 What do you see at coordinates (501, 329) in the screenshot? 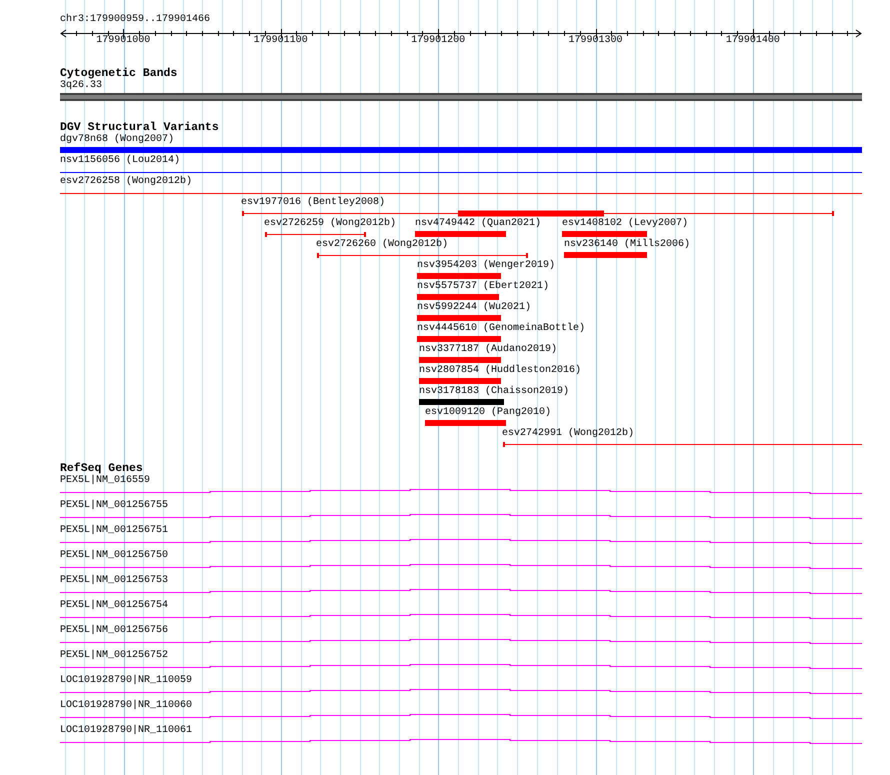
I see `variant-label: nsv4445610 (GenomeinaBottle)` at bounding box center [501, 329].